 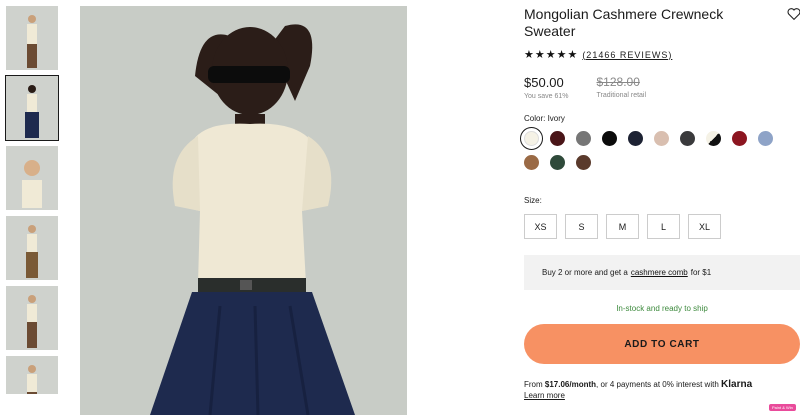 I want to click on learn-more-link: Learn more, so click(x=544, y=395).